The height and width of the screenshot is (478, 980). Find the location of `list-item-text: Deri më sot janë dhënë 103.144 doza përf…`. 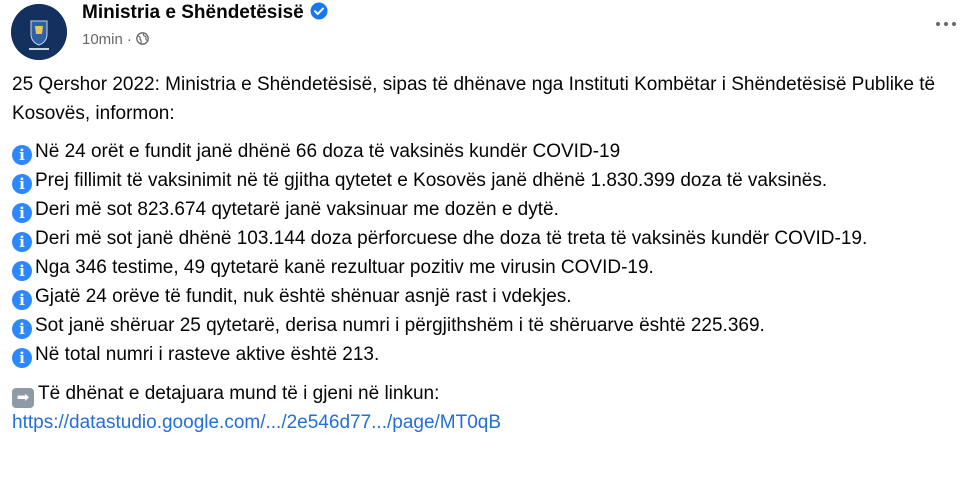

list-item-text: Deri më sot janë dhënë 103.144 doza përf… is located at coordinates (451, 238).